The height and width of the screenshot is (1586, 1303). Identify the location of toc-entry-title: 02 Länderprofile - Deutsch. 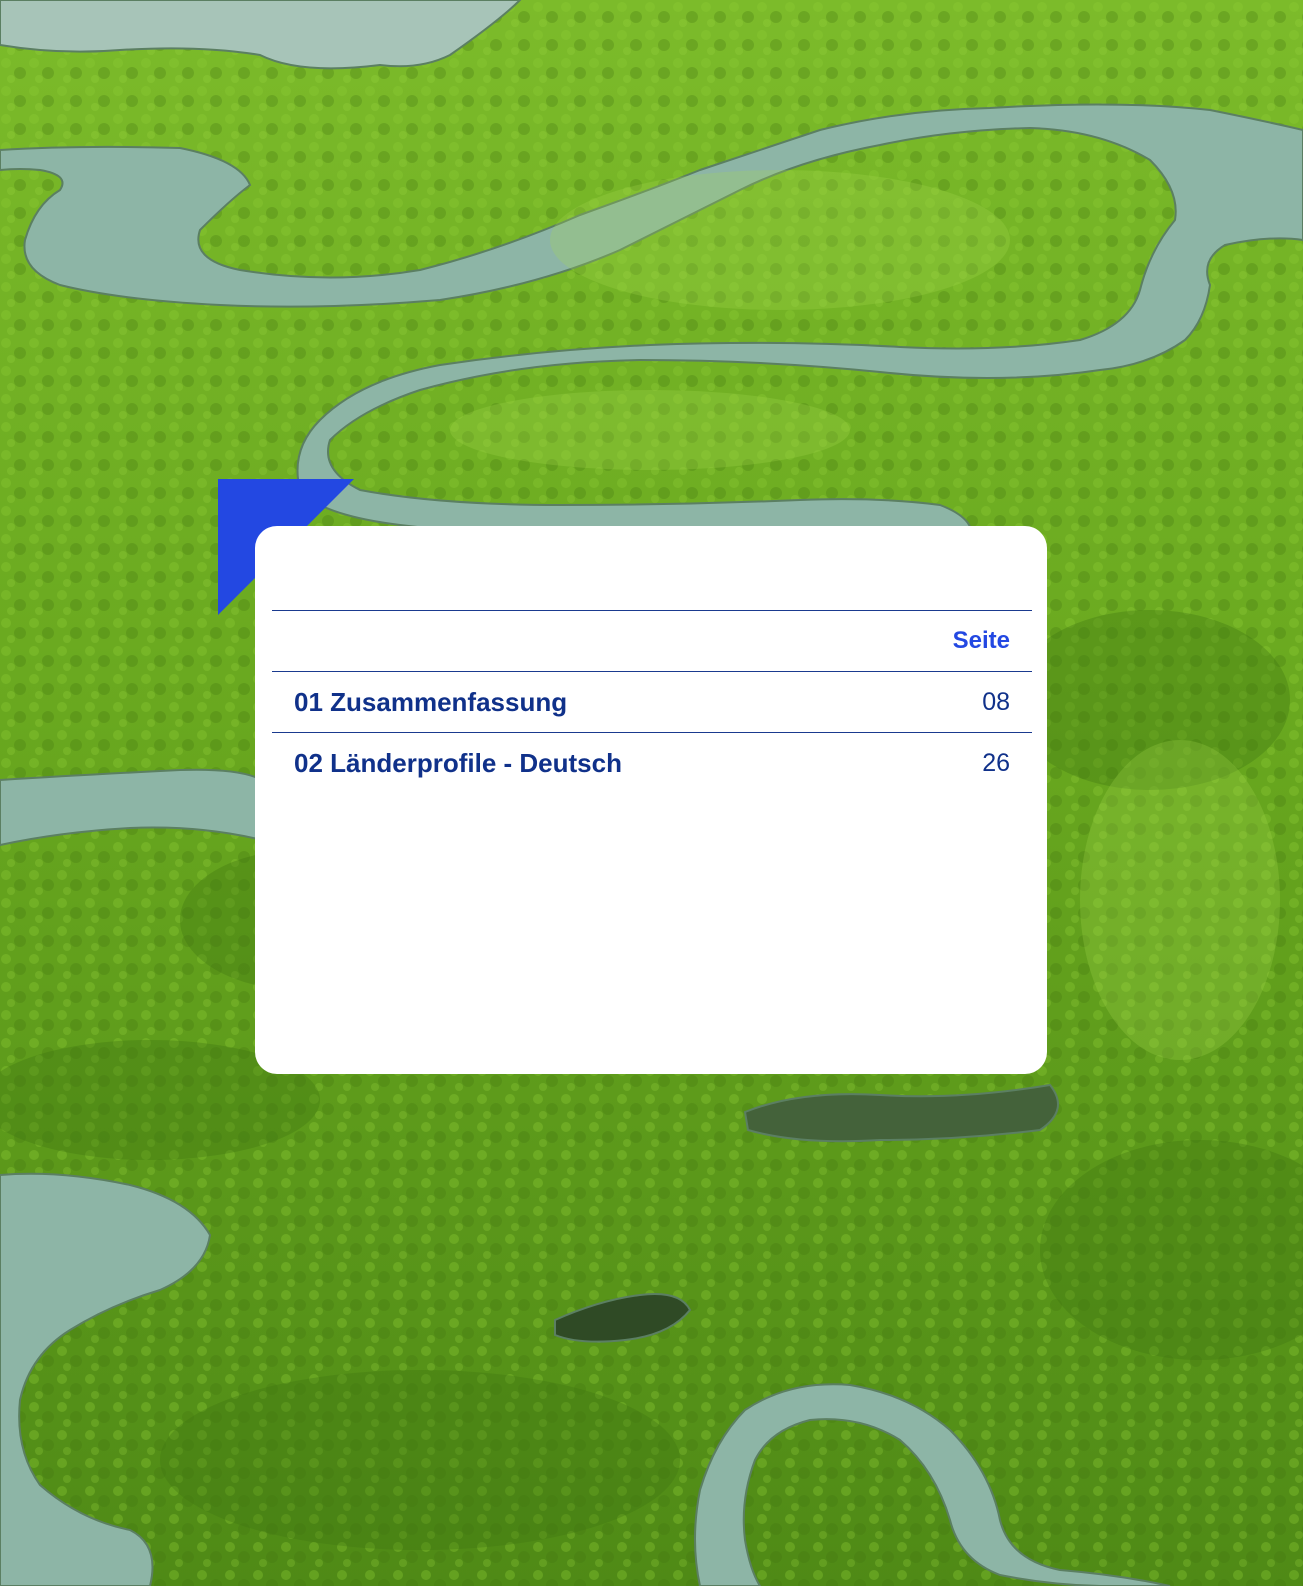
(458, 763).